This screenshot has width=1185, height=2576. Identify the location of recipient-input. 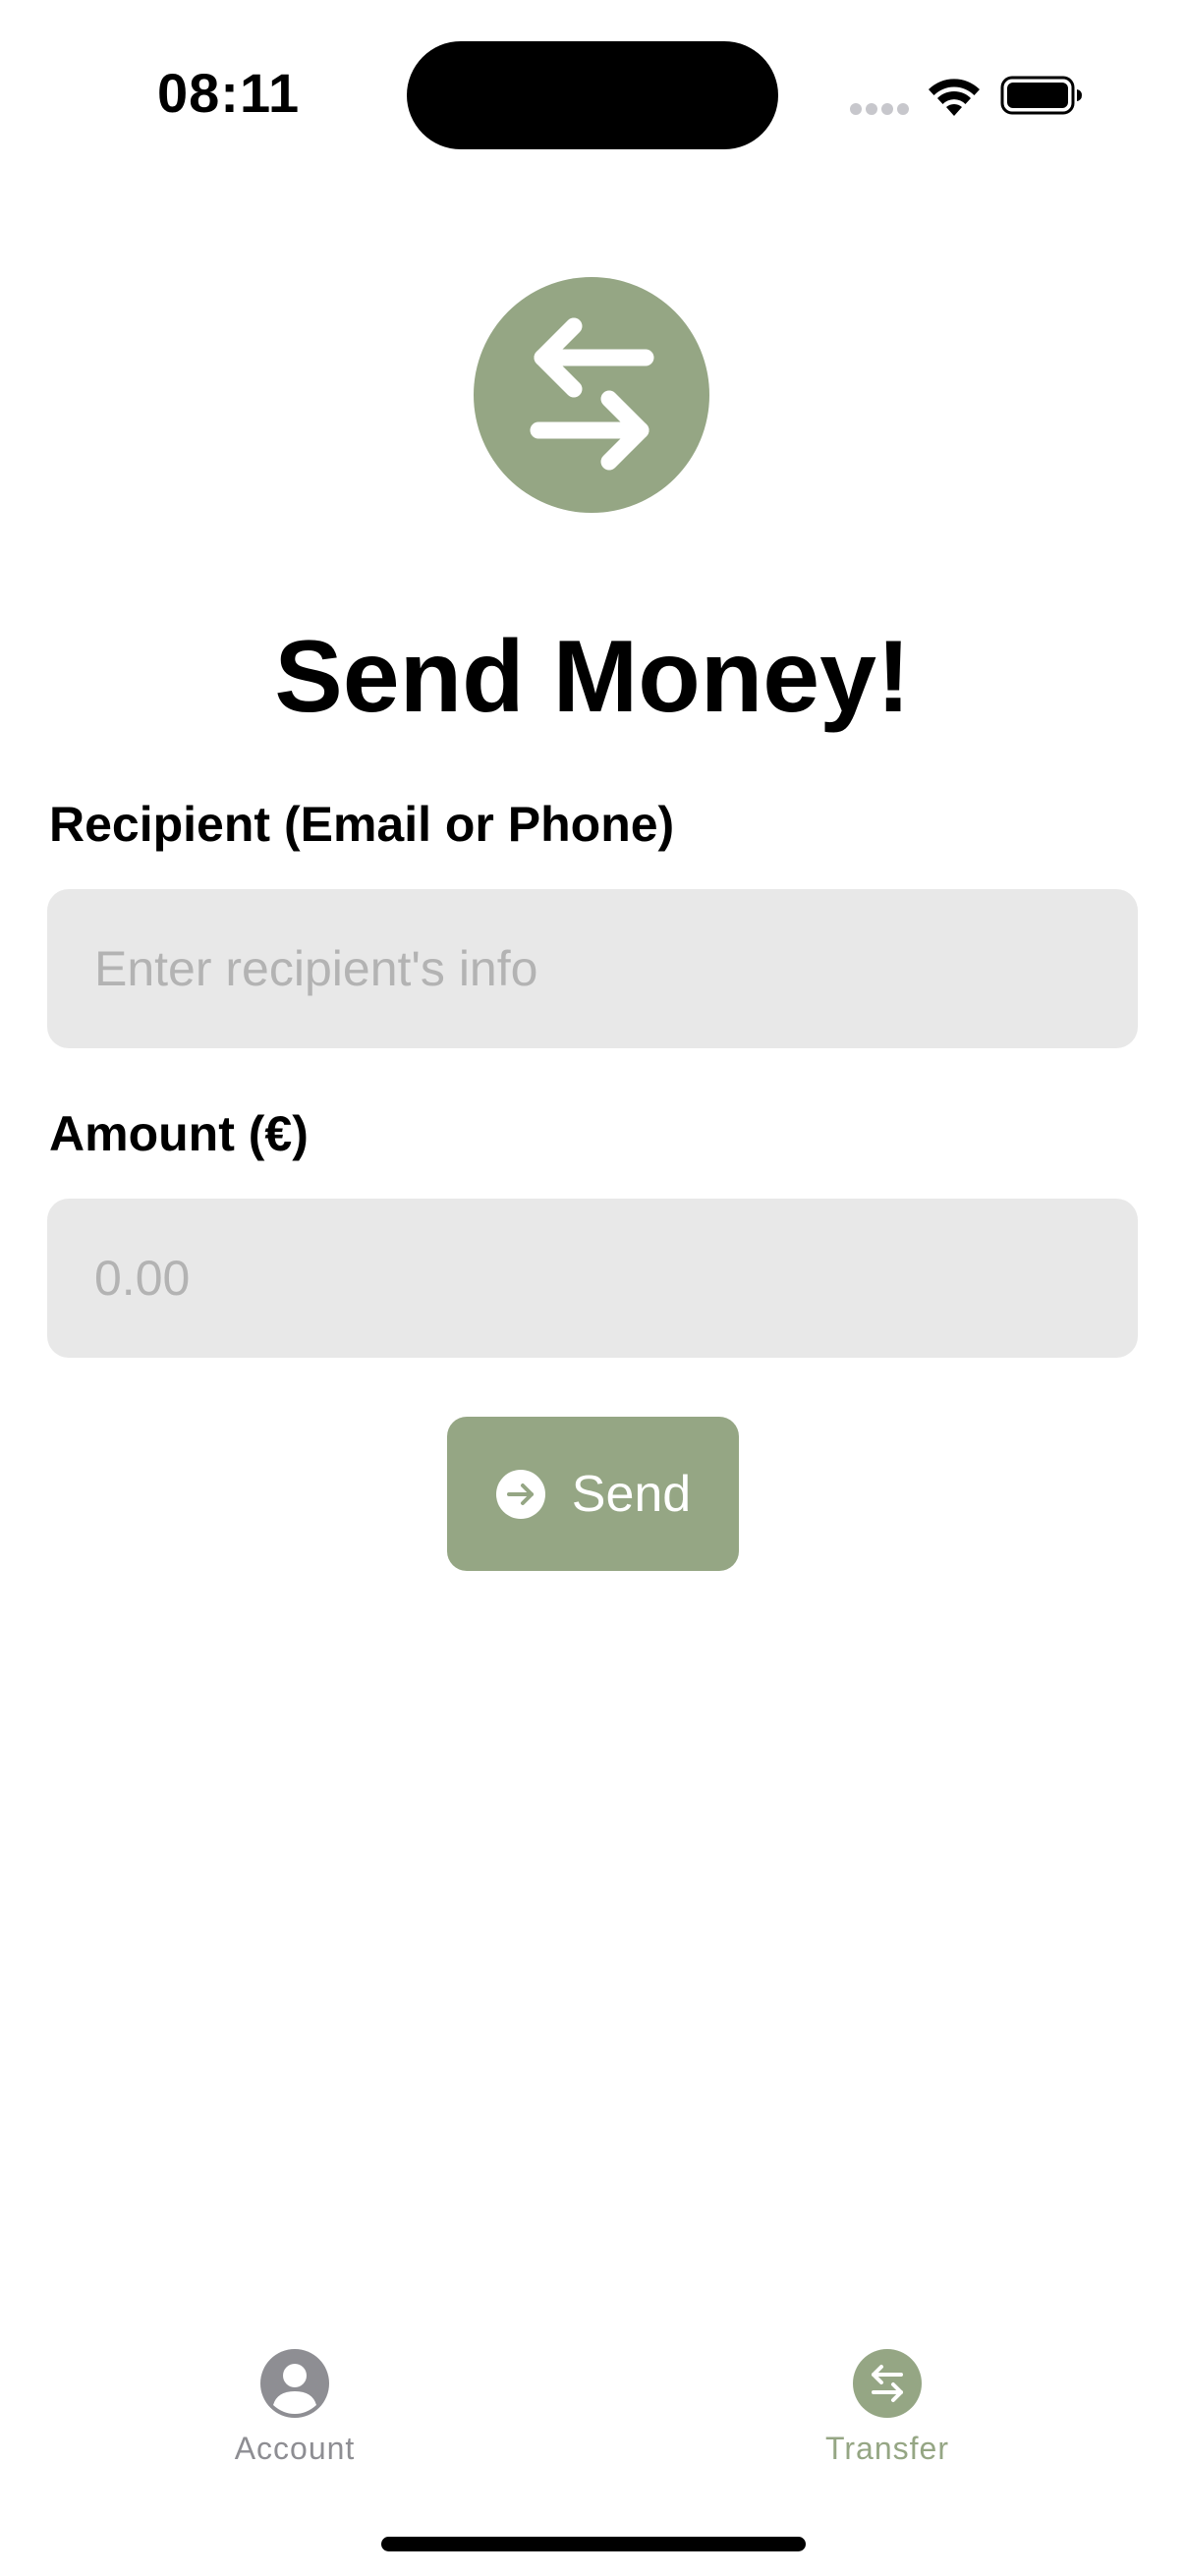
(592, 968).